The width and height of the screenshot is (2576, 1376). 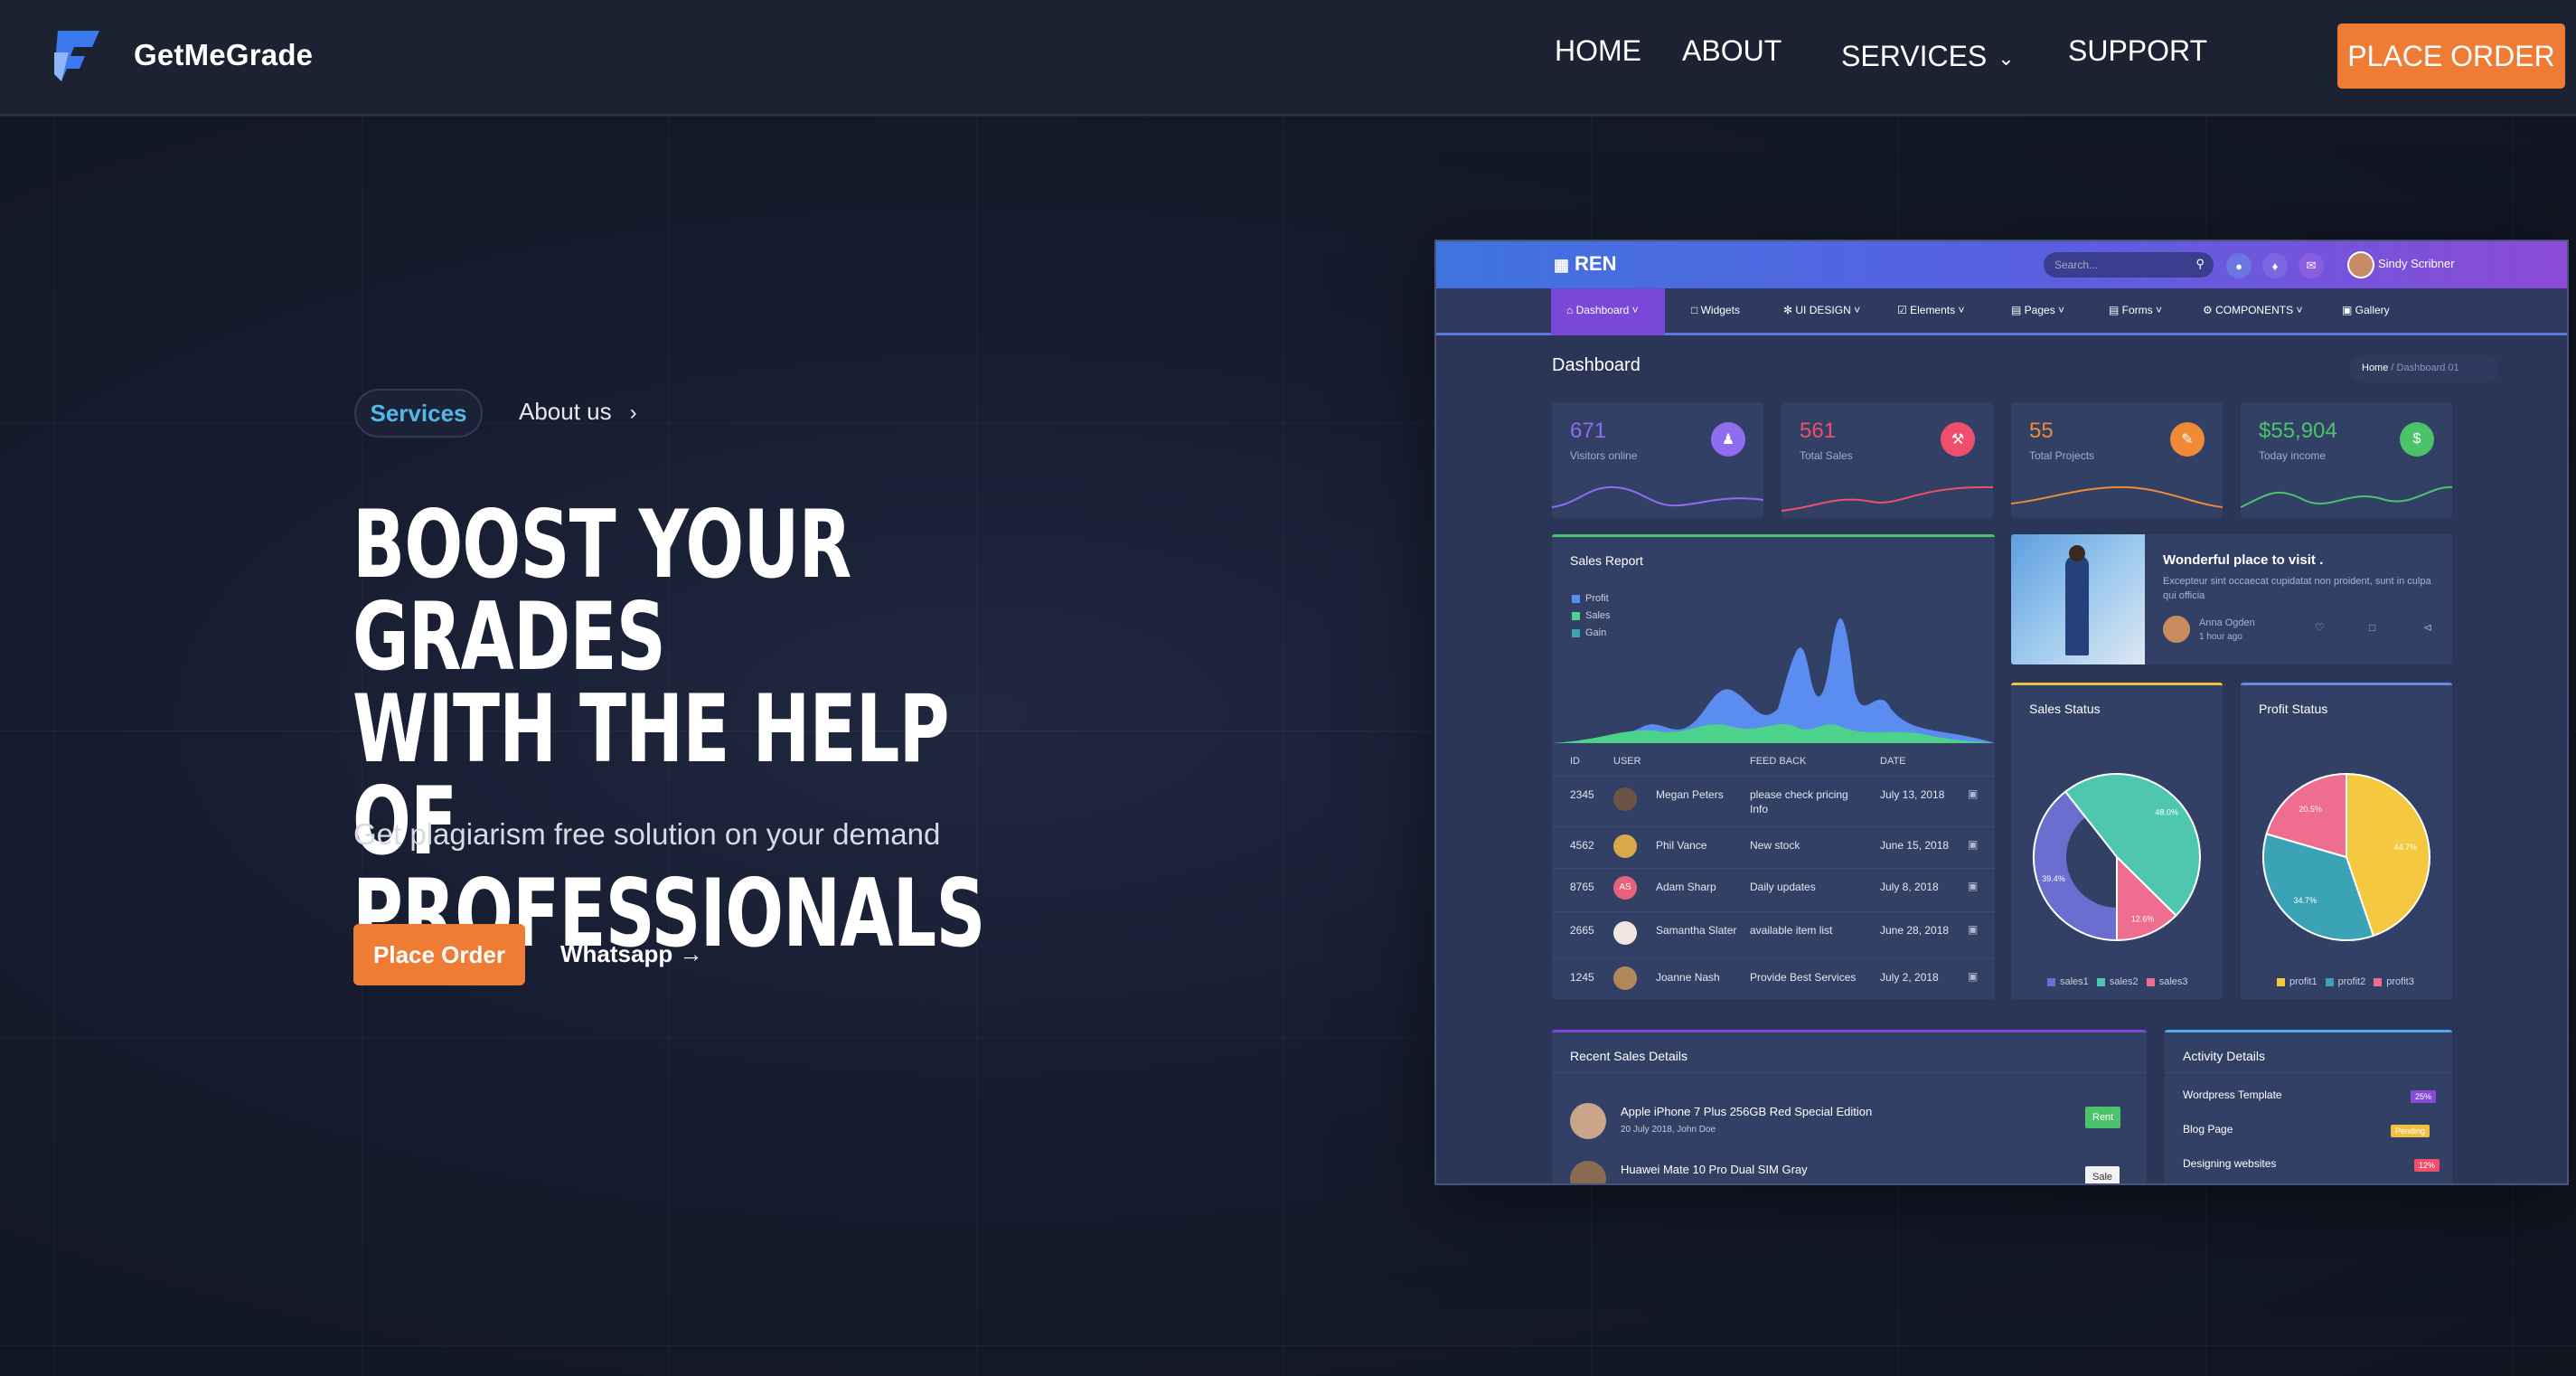 What do you see at coordinates (633, 413) in the screenshot?
I see `chevron-right-icon: ›` at bounding box center [633, 413].